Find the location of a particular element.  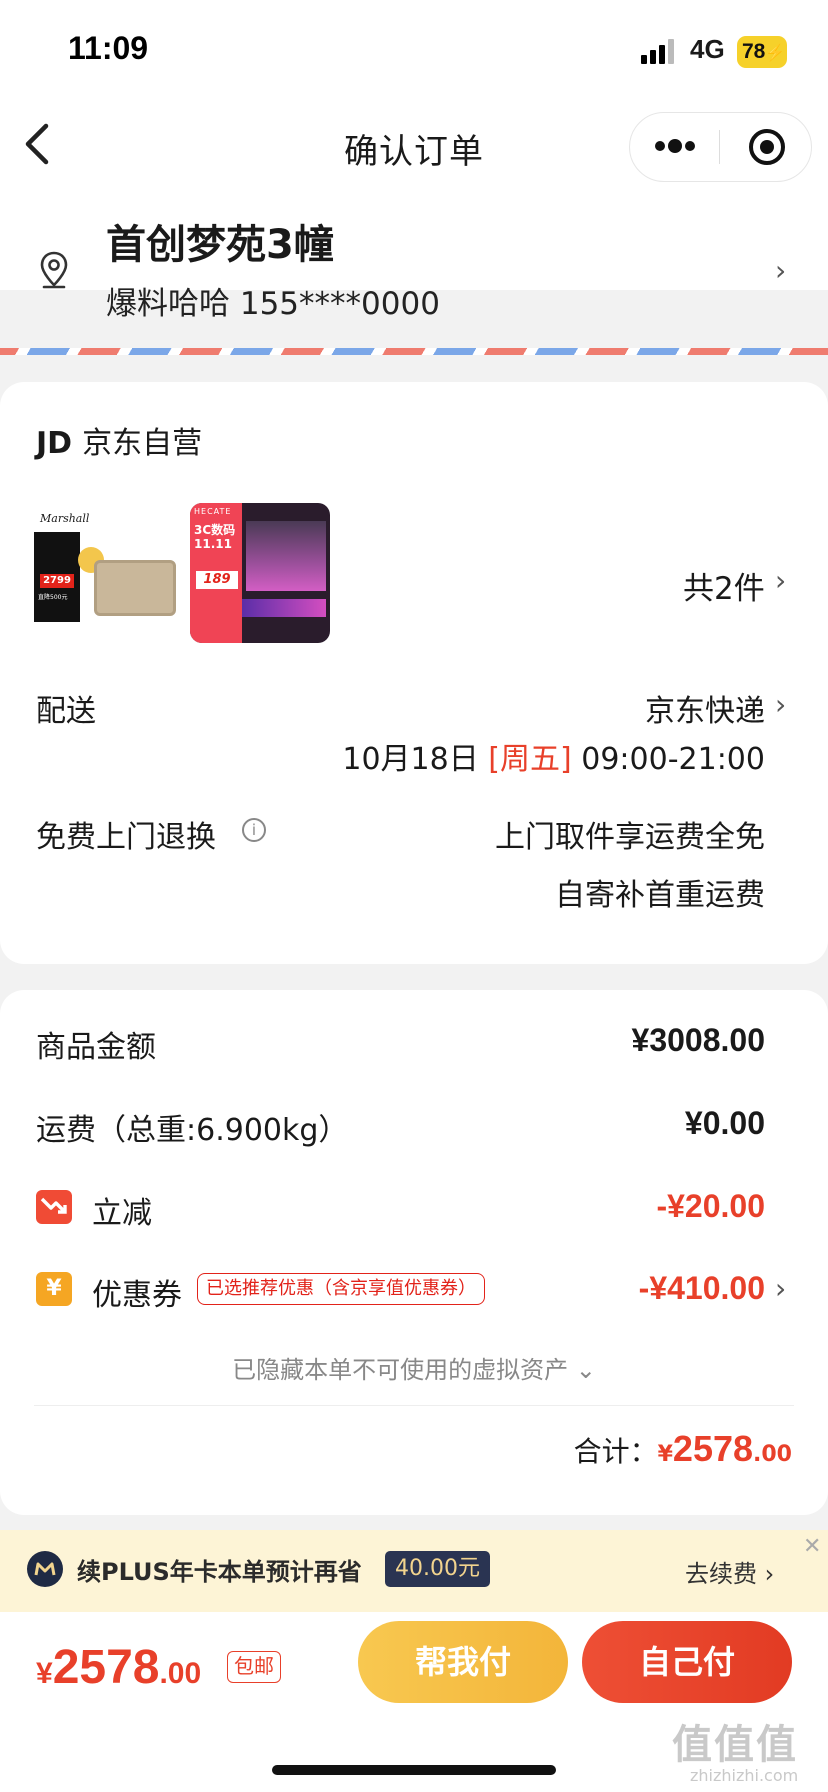

returns-label: 免费上门退换 is located at coordinates (126, 837).